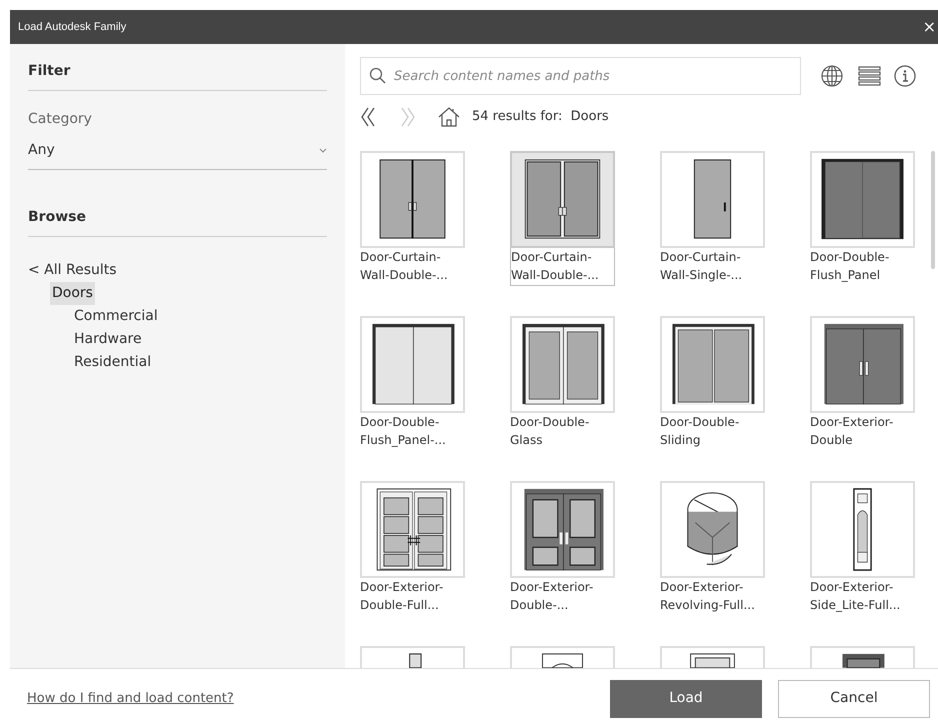 This screenshot has width=938, height=728. I want to click on tree-item: Commercial, so click(116, 316).